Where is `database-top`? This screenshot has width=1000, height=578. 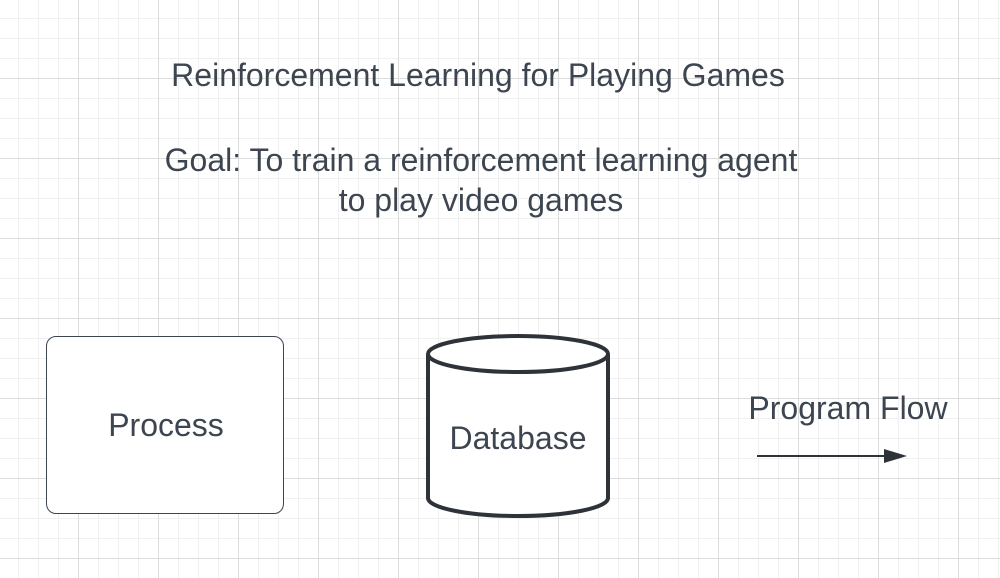 database-top is located at coordinates (518, 354).